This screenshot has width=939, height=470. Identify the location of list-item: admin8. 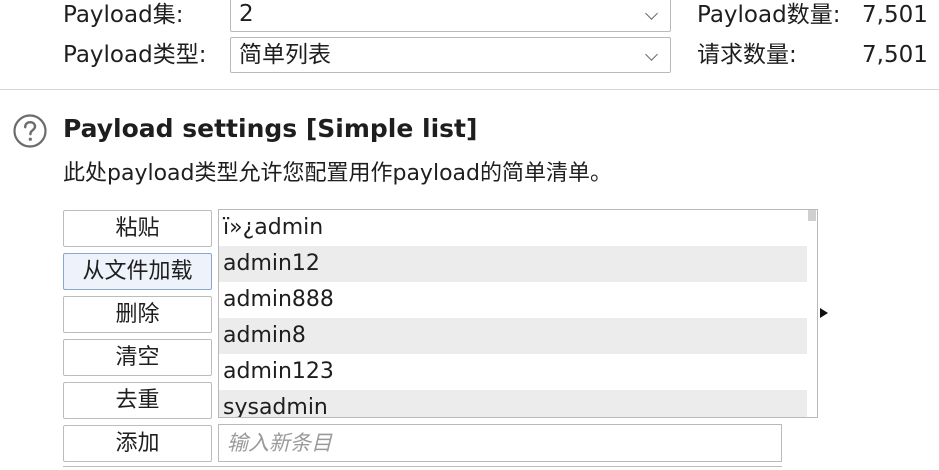
(513, 336).